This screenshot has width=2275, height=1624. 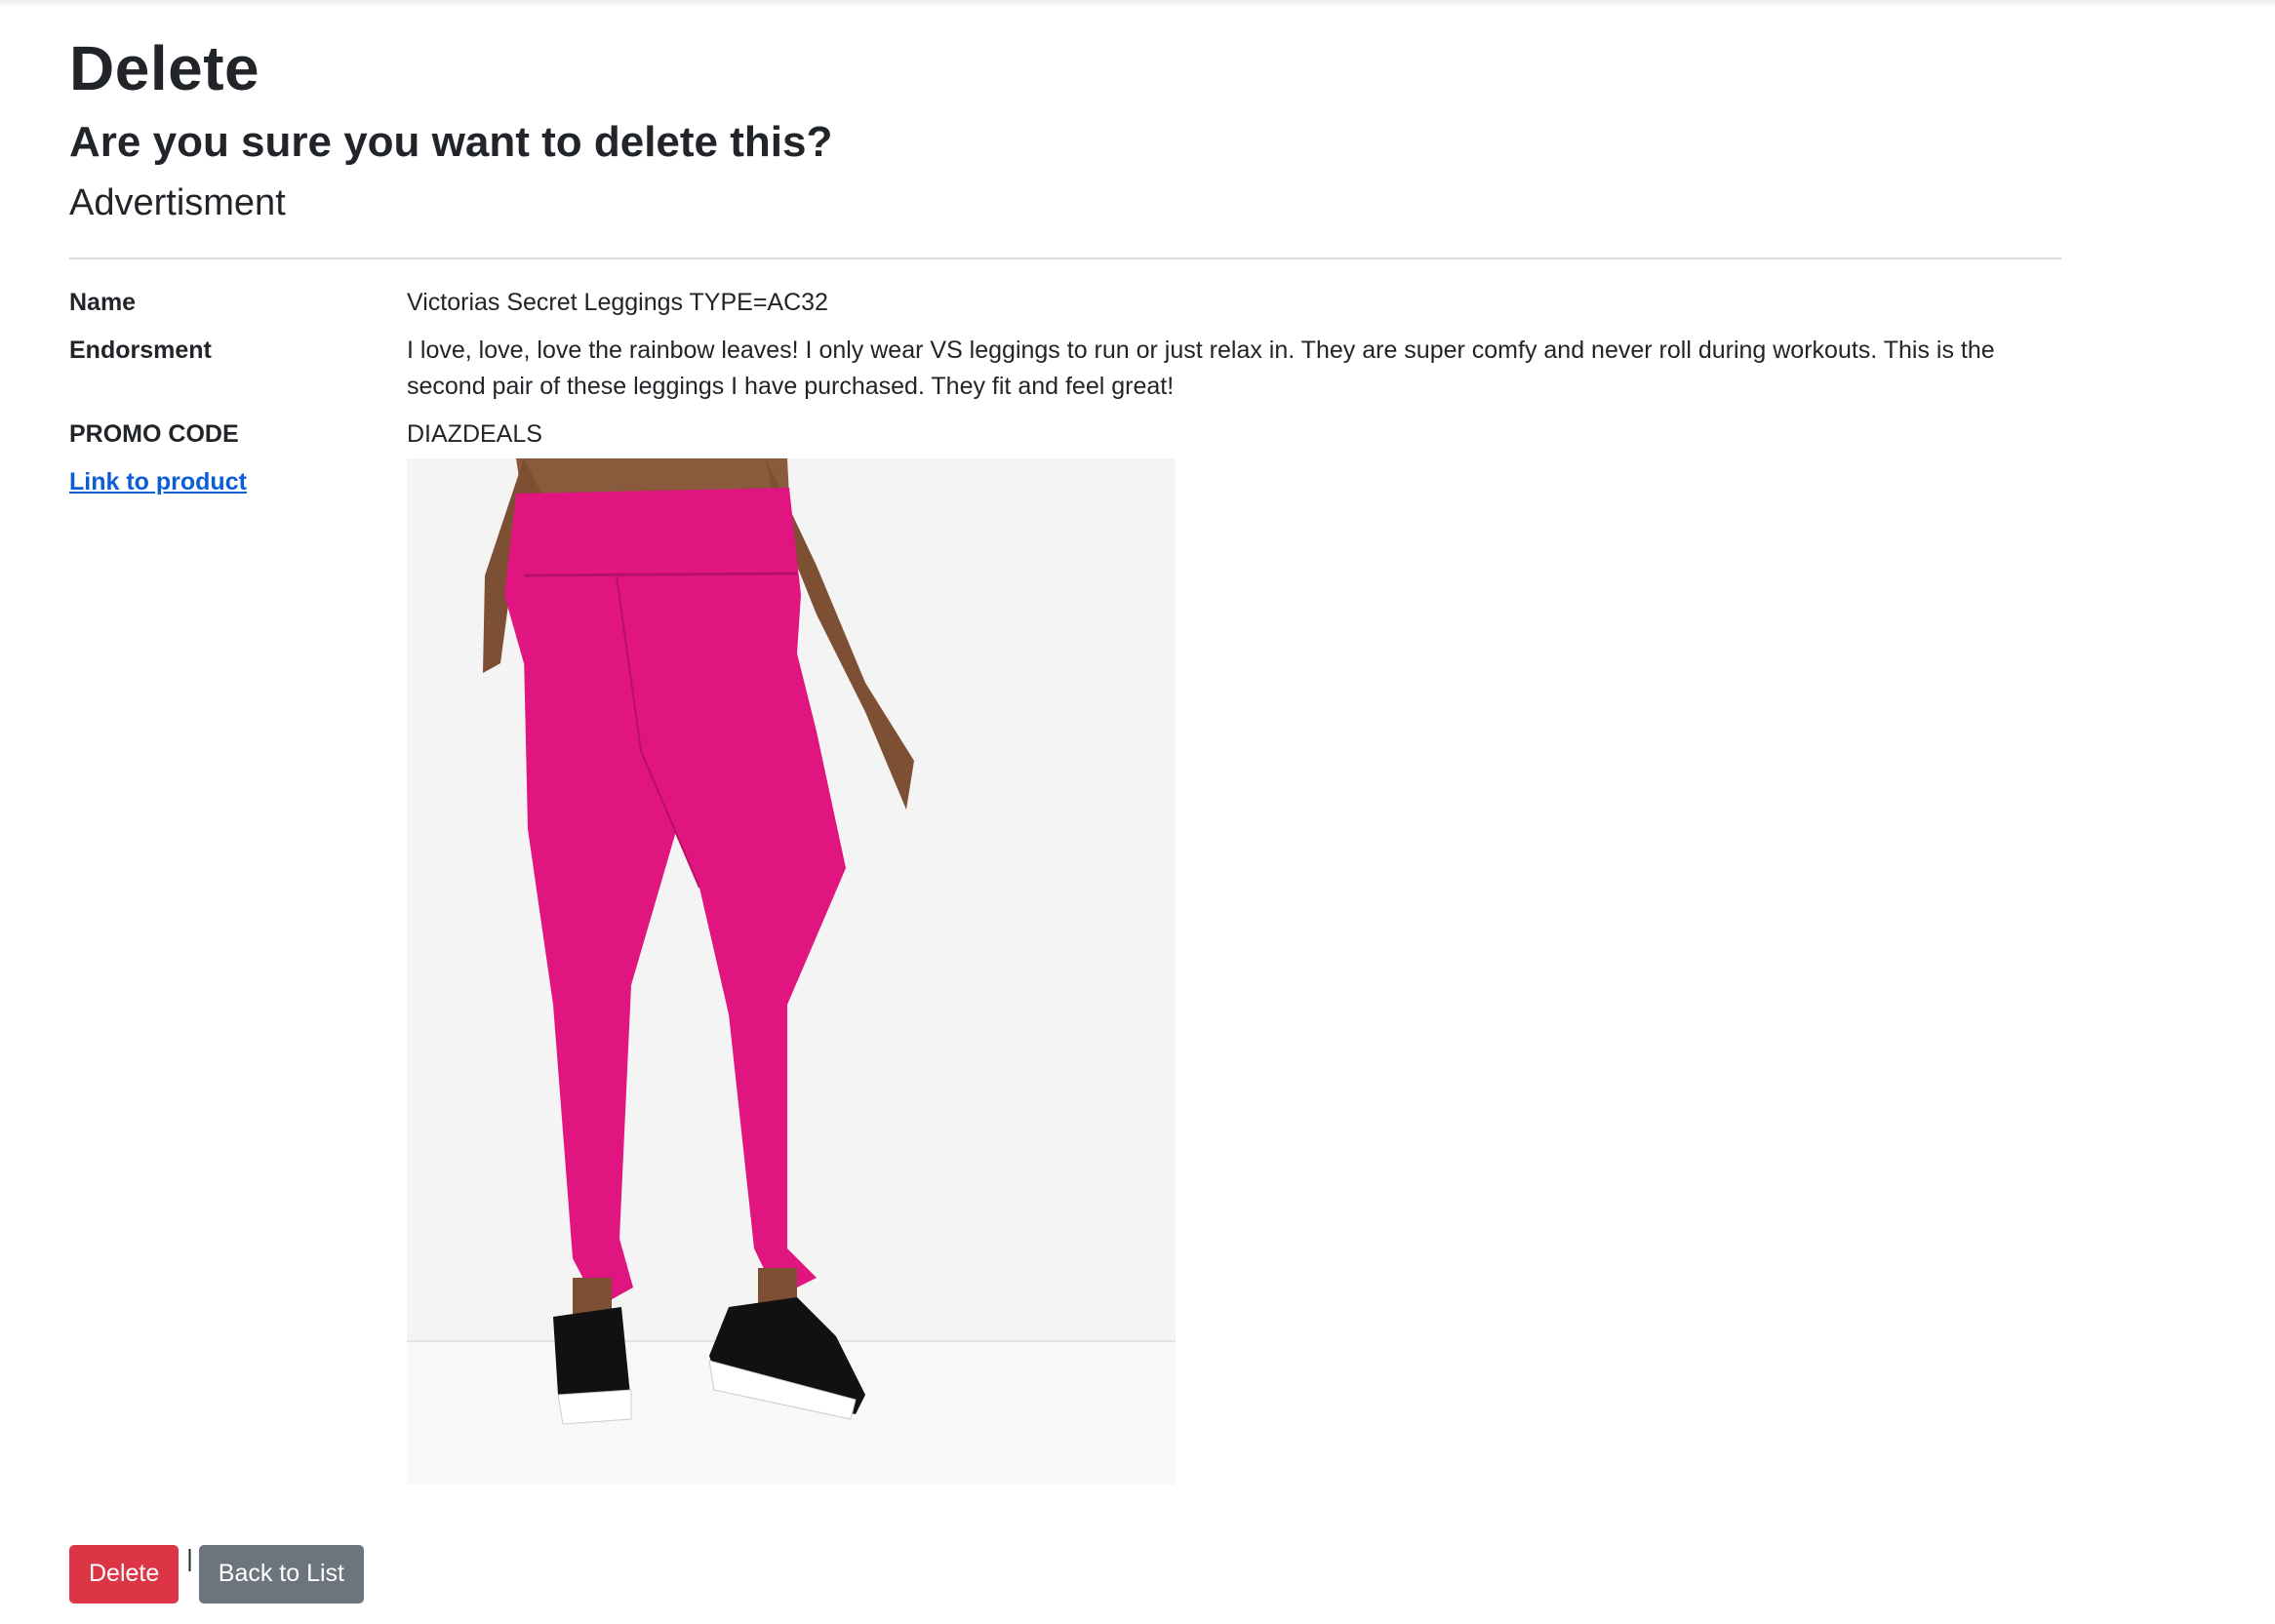 What do you see at coordinates (238, 975) in the screenshot?
I see `product-link-cell: Link to product` at bounding box center [238, 975].